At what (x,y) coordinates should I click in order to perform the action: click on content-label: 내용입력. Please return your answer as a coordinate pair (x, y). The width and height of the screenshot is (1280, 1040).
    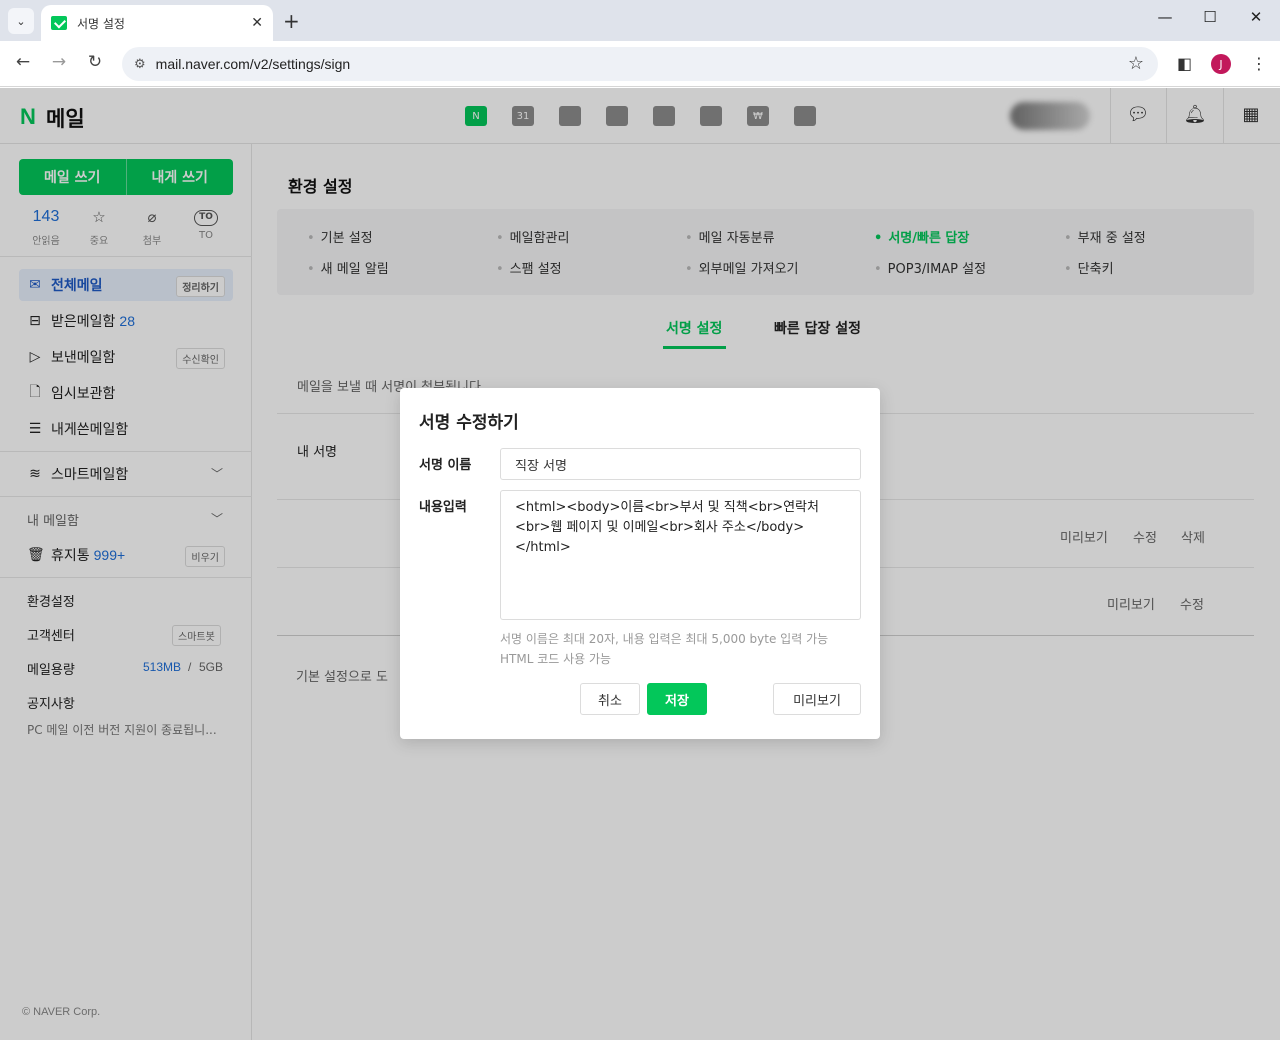
    Looking at the image, I should click on (443, 507).